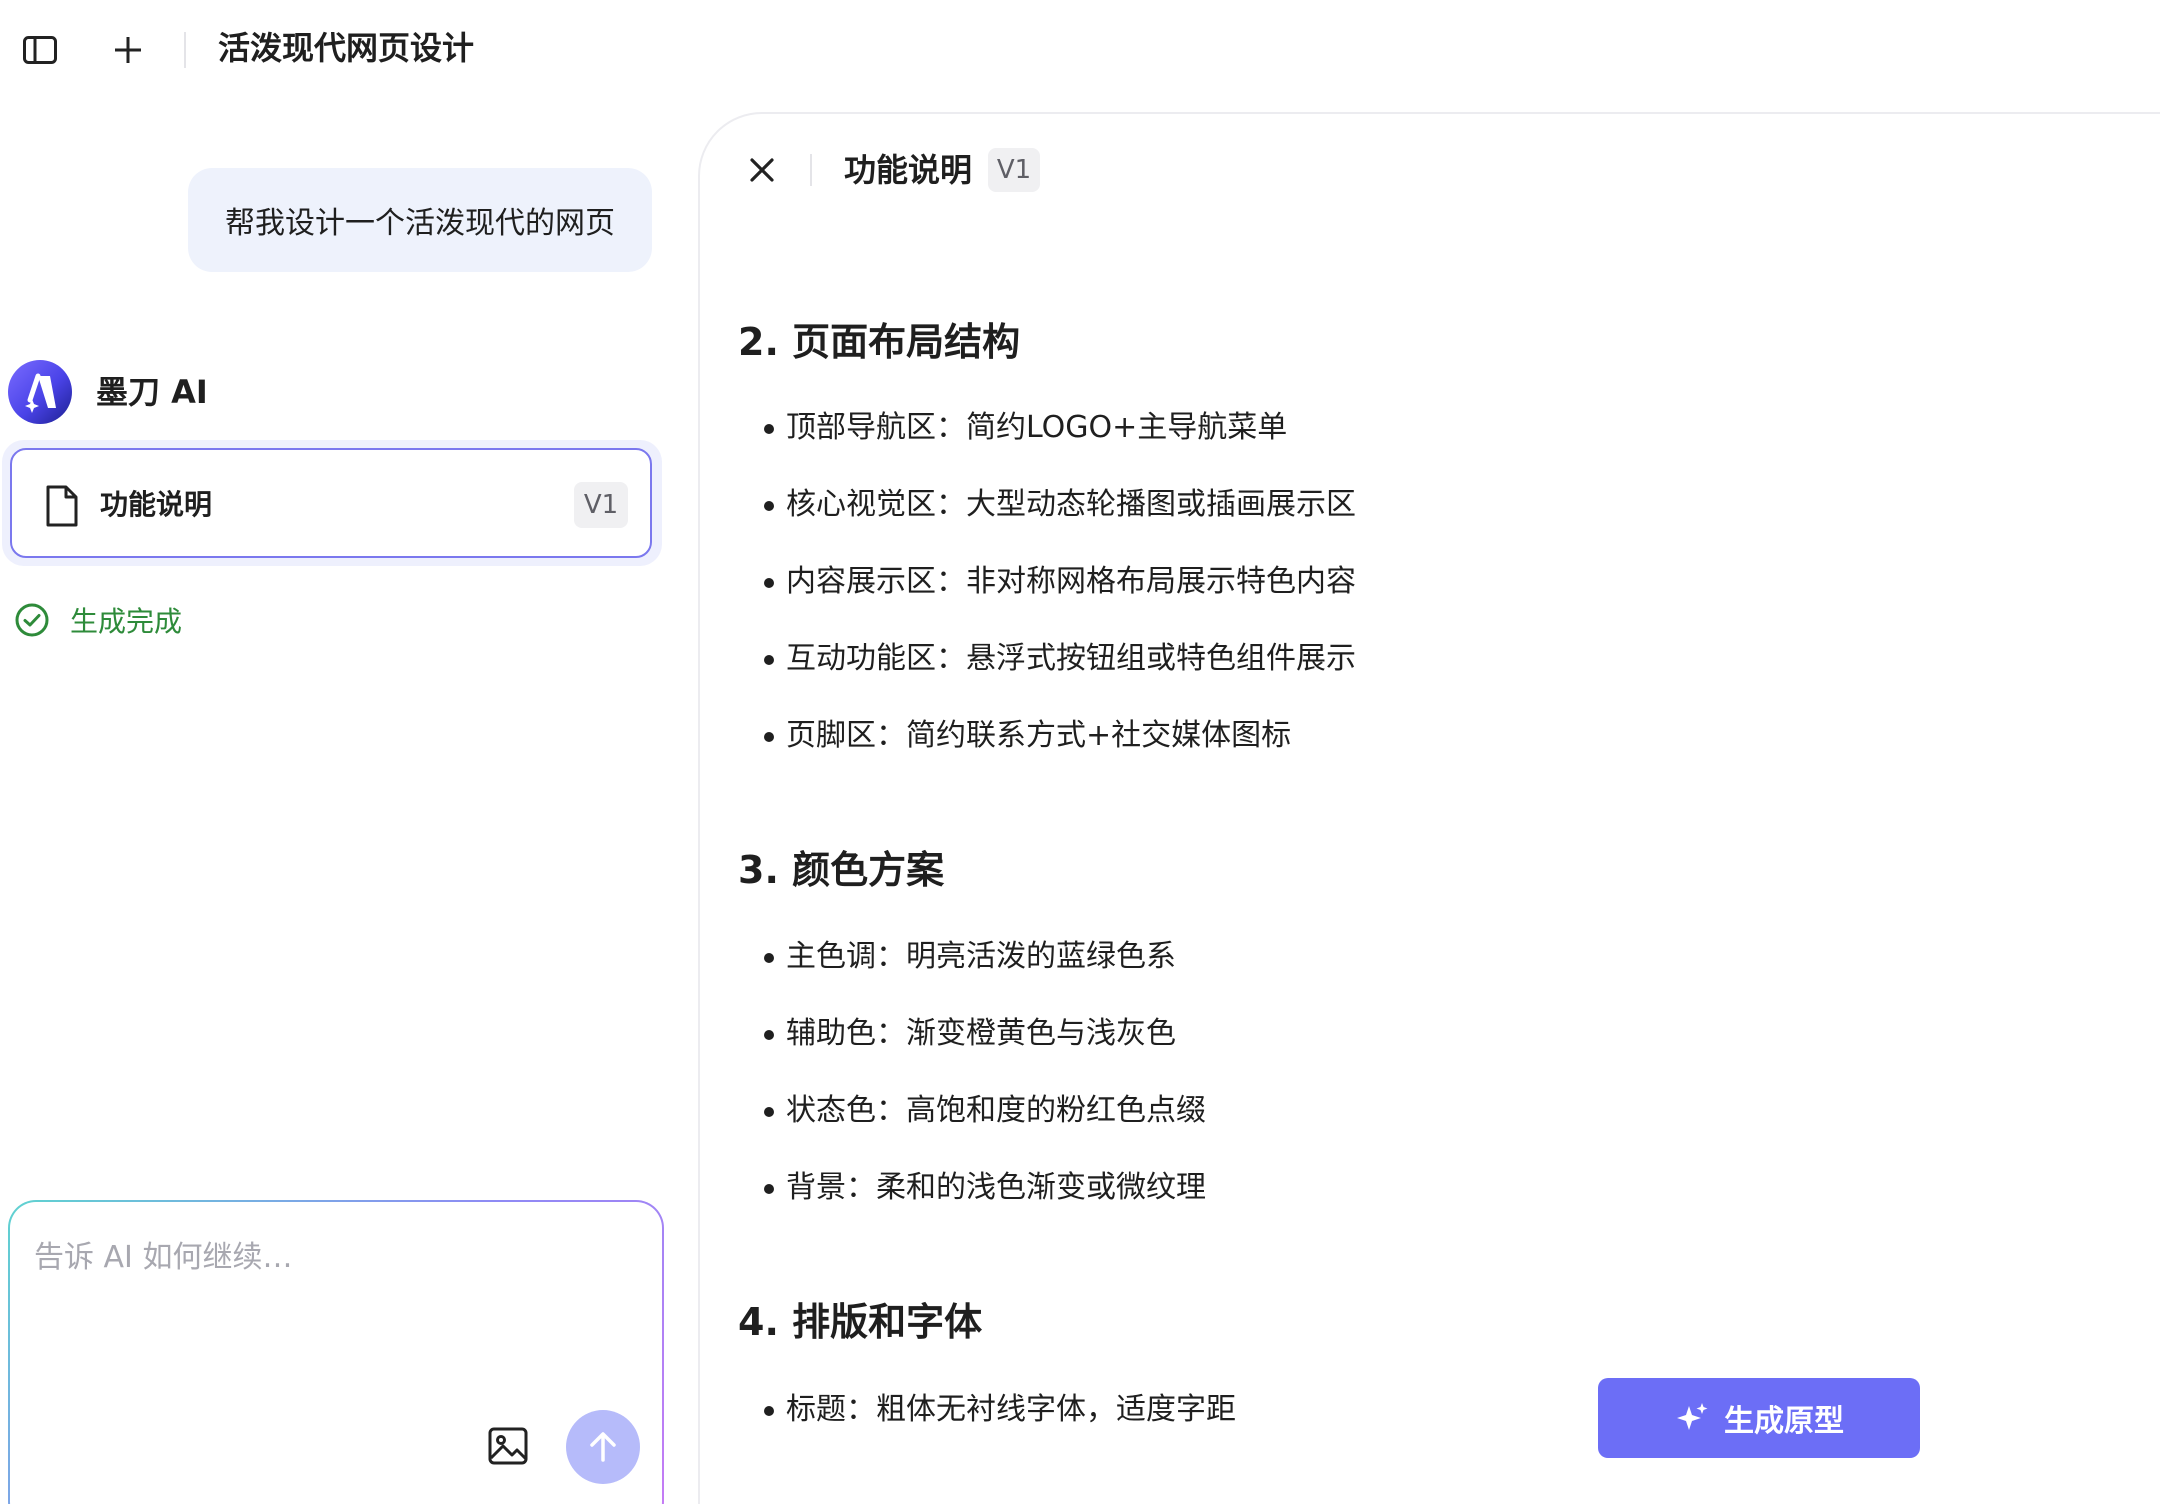 Image resolution: width=2160 pixels, height=1504 pixels. I want to click on generate-prototype-button: 生成原型, so click(1759, 1418).